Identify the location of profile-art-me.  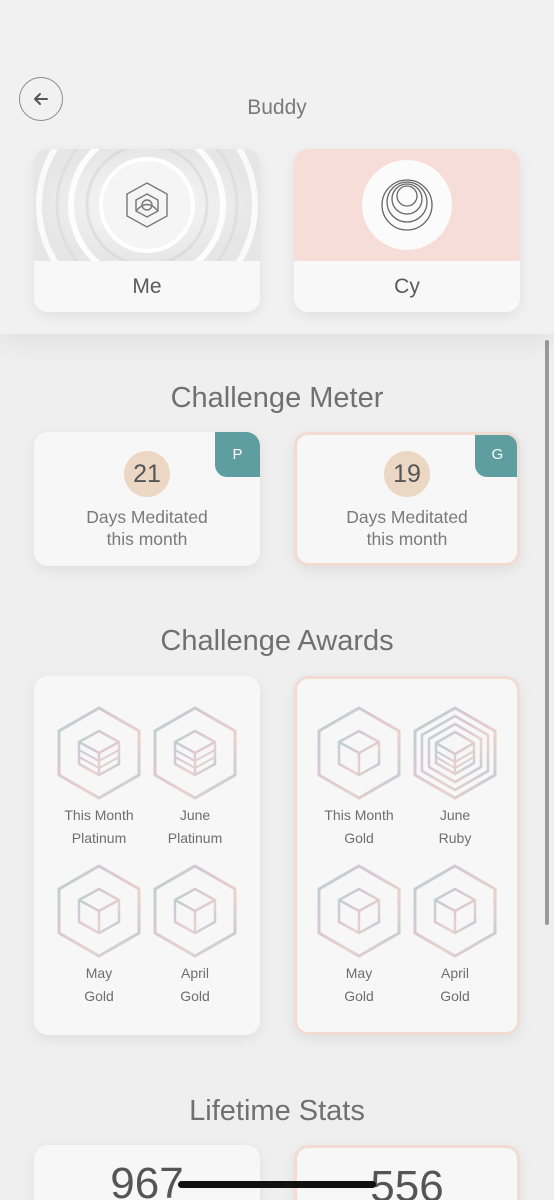
(147, 205).